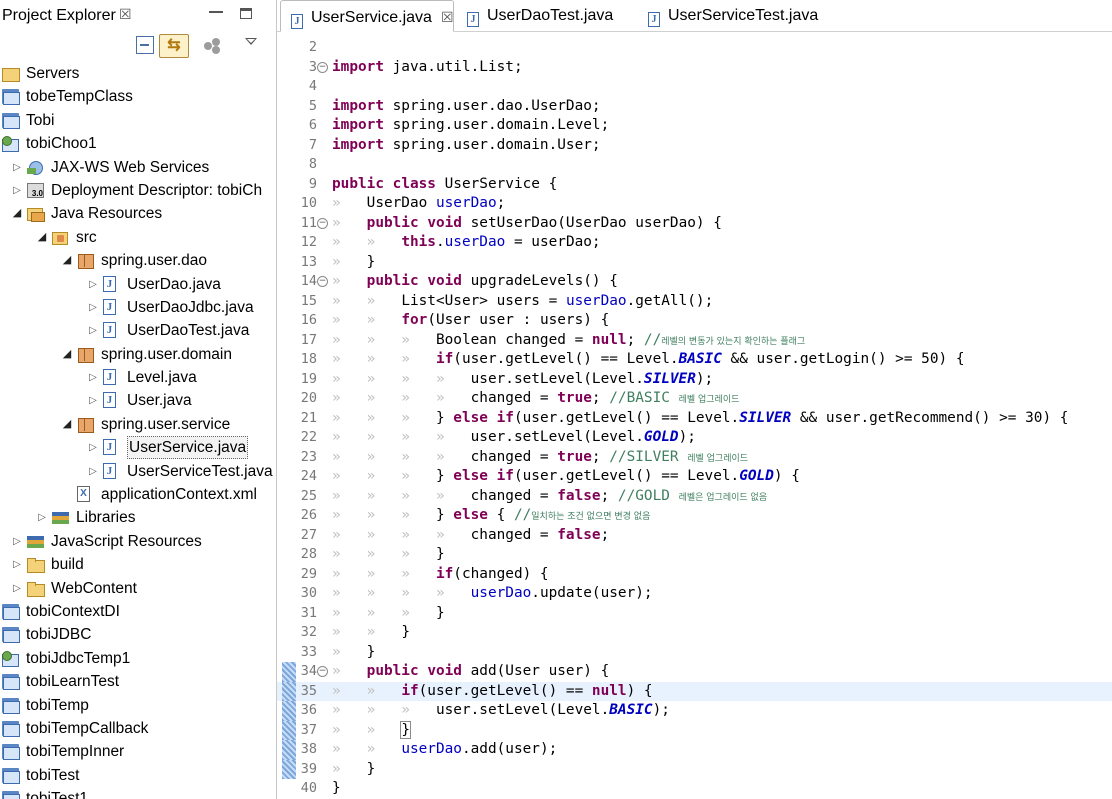 The width and height of the screenshot is (1112, 799). What do you see at coordinates (138, 611) in the screenshot?
I see `tree-item-tobicontextdi: tobiContextDI` at bounding box center [138, 611].